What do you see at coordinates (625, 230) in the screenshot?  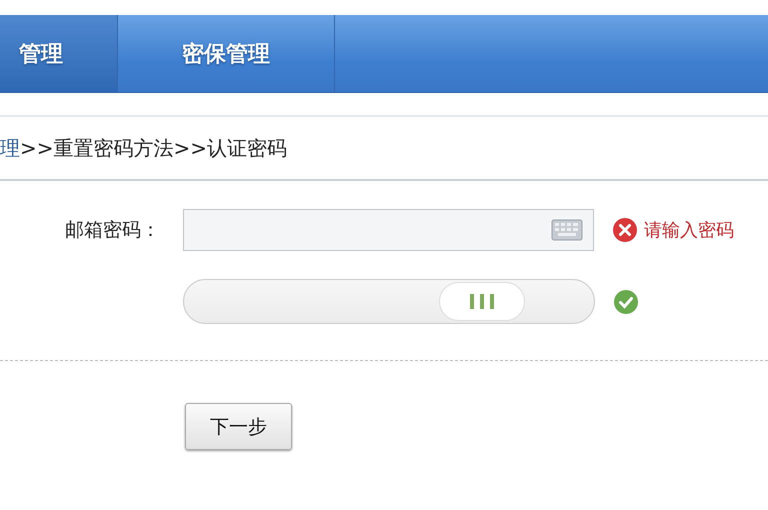 I see `error-icon` at bounding box center [625, 230].